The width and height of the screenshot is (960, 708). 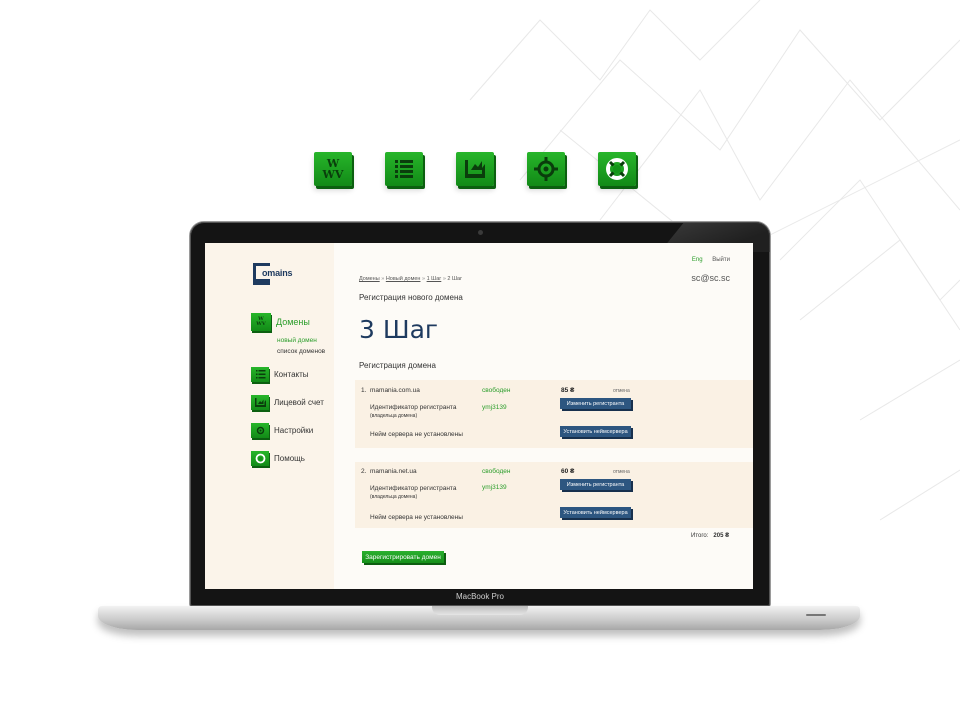 What do you see at coordinates (260, 430) in the screenshot?
I see `gear-icon` at bounding box center [260, 430].